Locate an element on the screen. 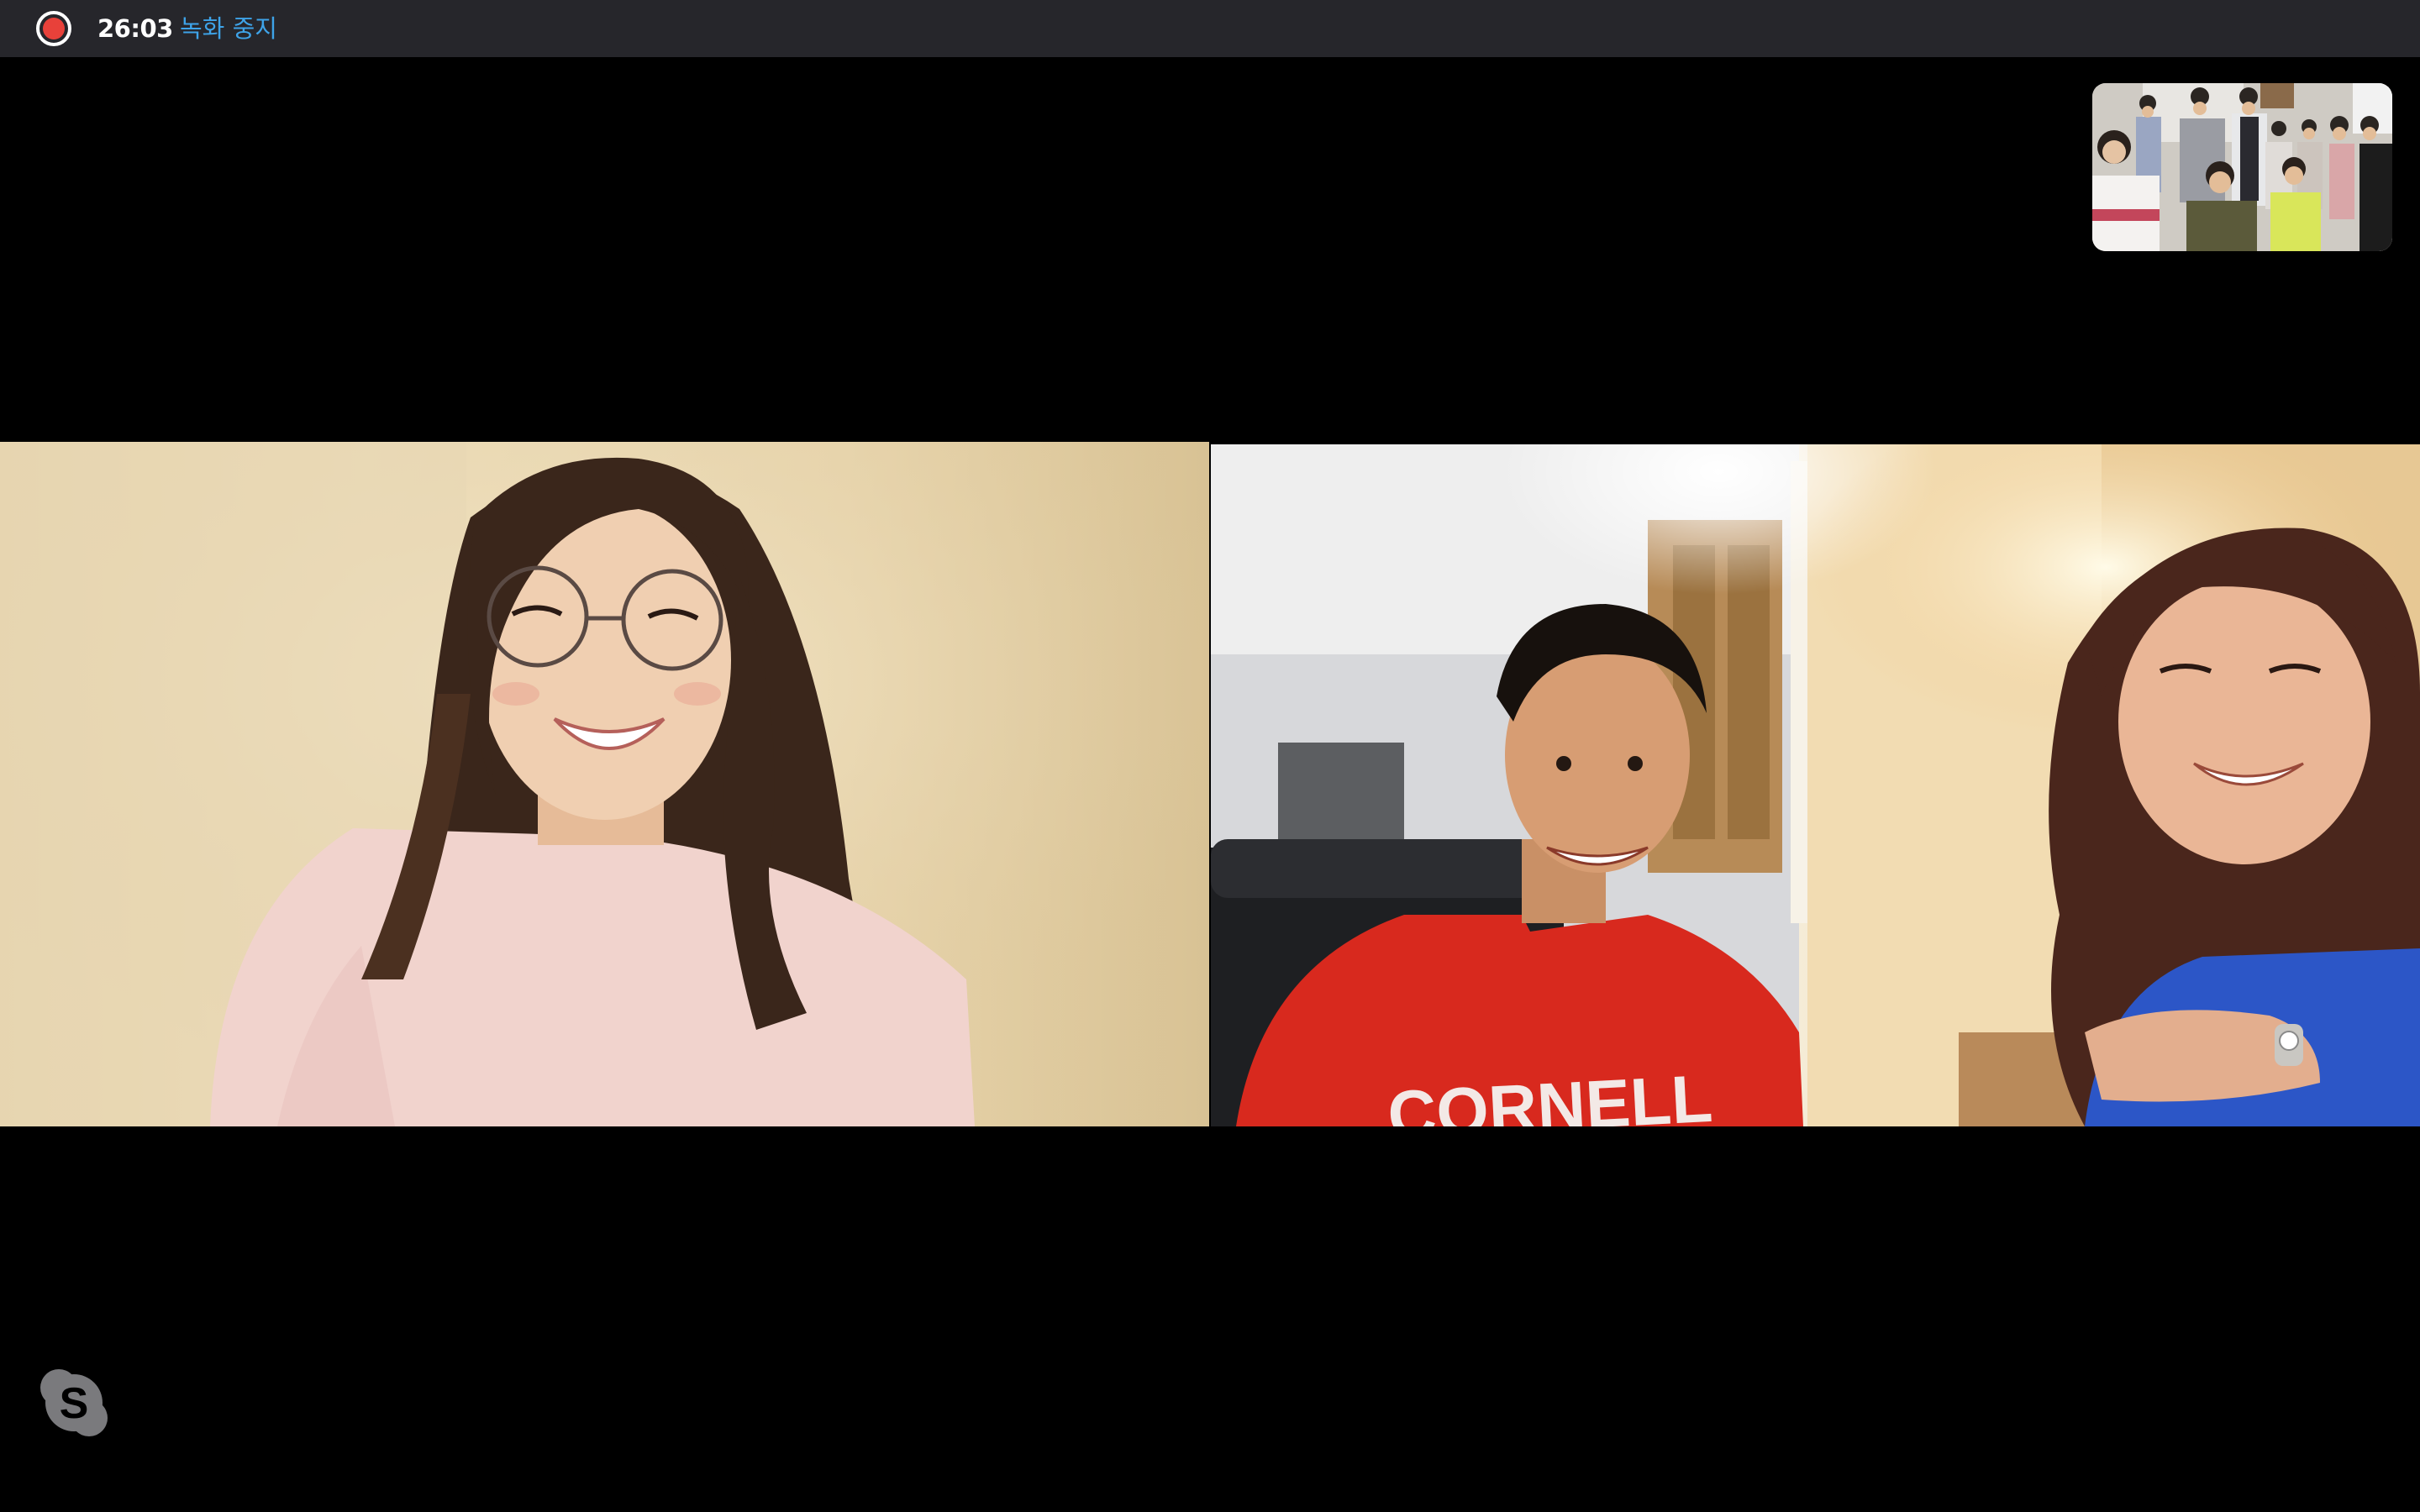 The height and width of the screenshot is (1512, 2420). skype-icon: S is located at coordinates (74, 1402).